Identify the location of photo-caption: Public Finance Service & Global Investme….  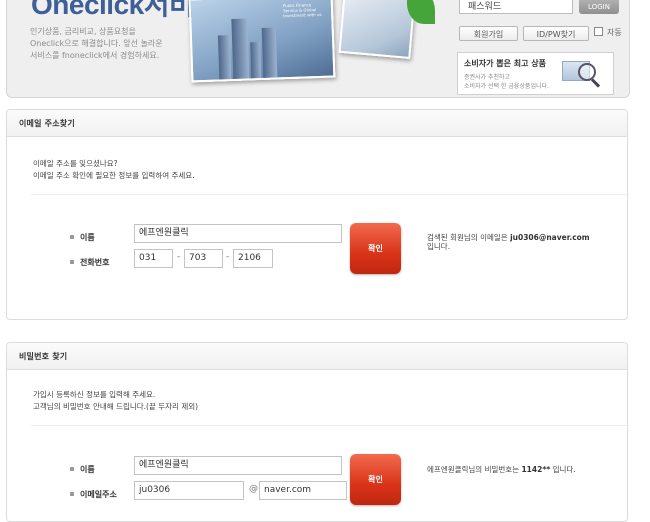
(302, 10).